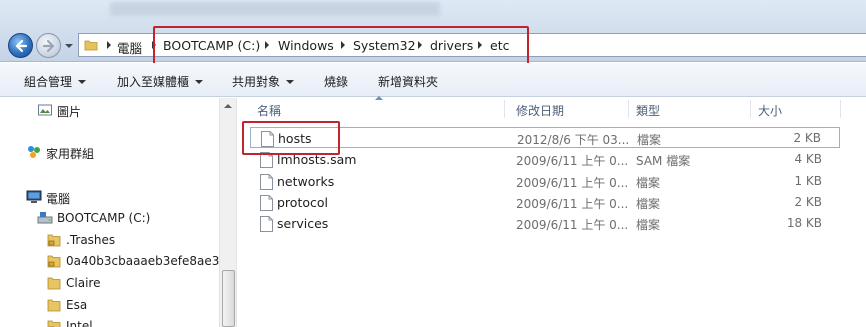 This screenshot has height=327, width=866. I want to click on file-row-networks: networks 2009/6/11 上午 0... 檔案 1 KB, so click(545, 181).